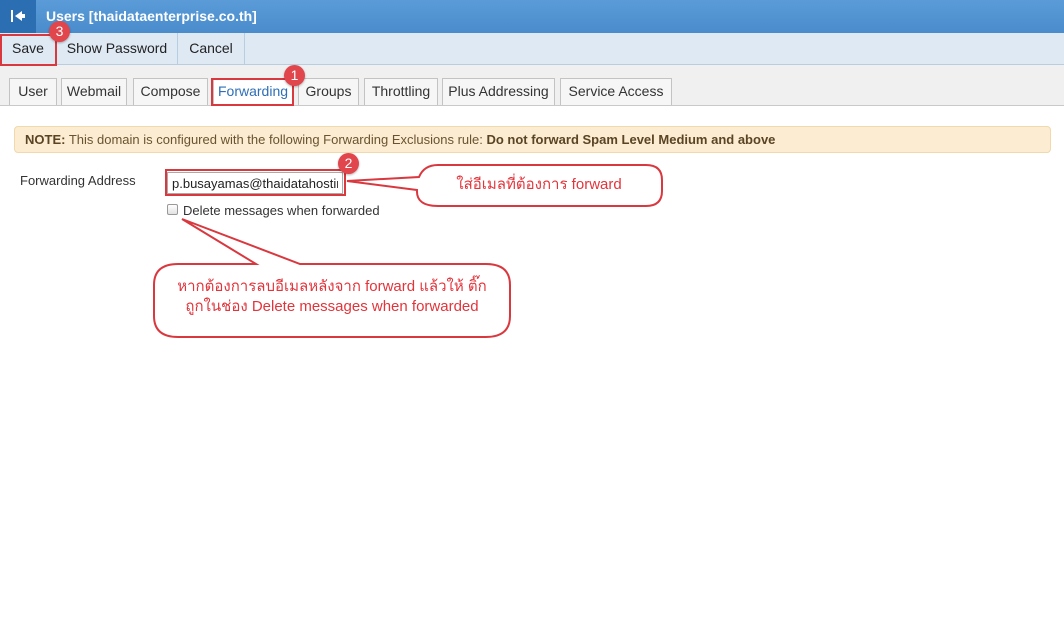  I want to click on callout-2-line-2: ถูกในช่อง Delete messages when forwarded, so click(332, 306).